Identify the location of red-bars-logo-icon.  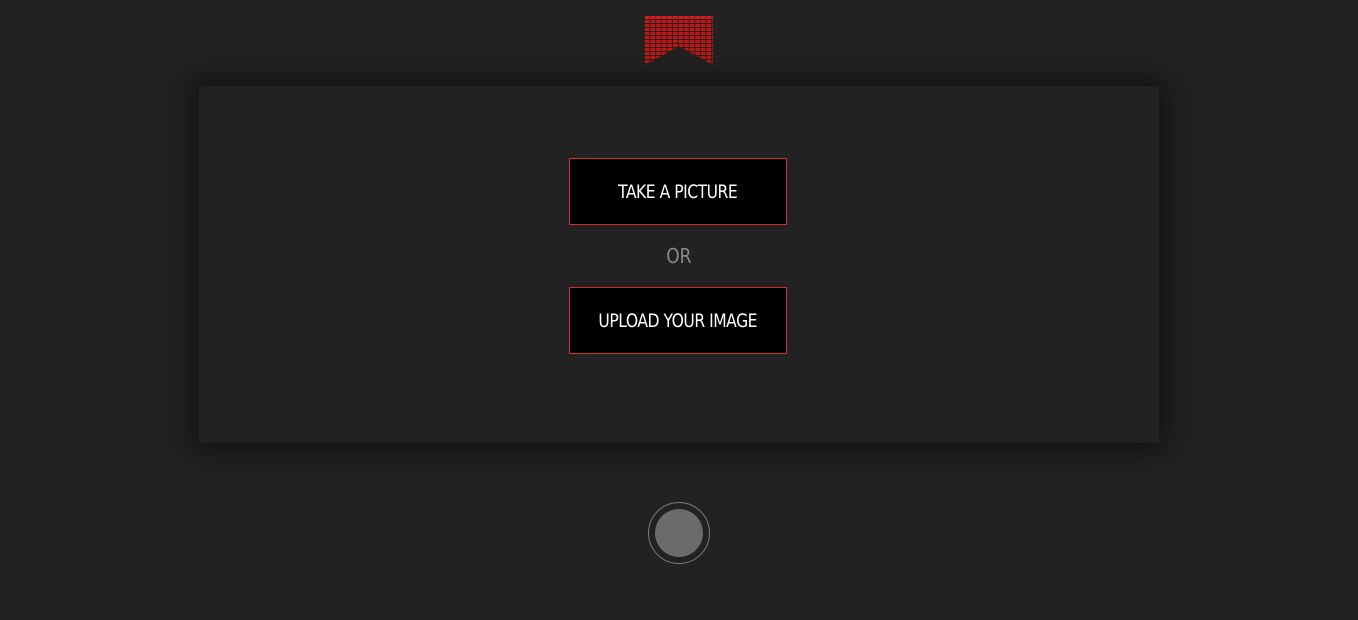
(679, 40).